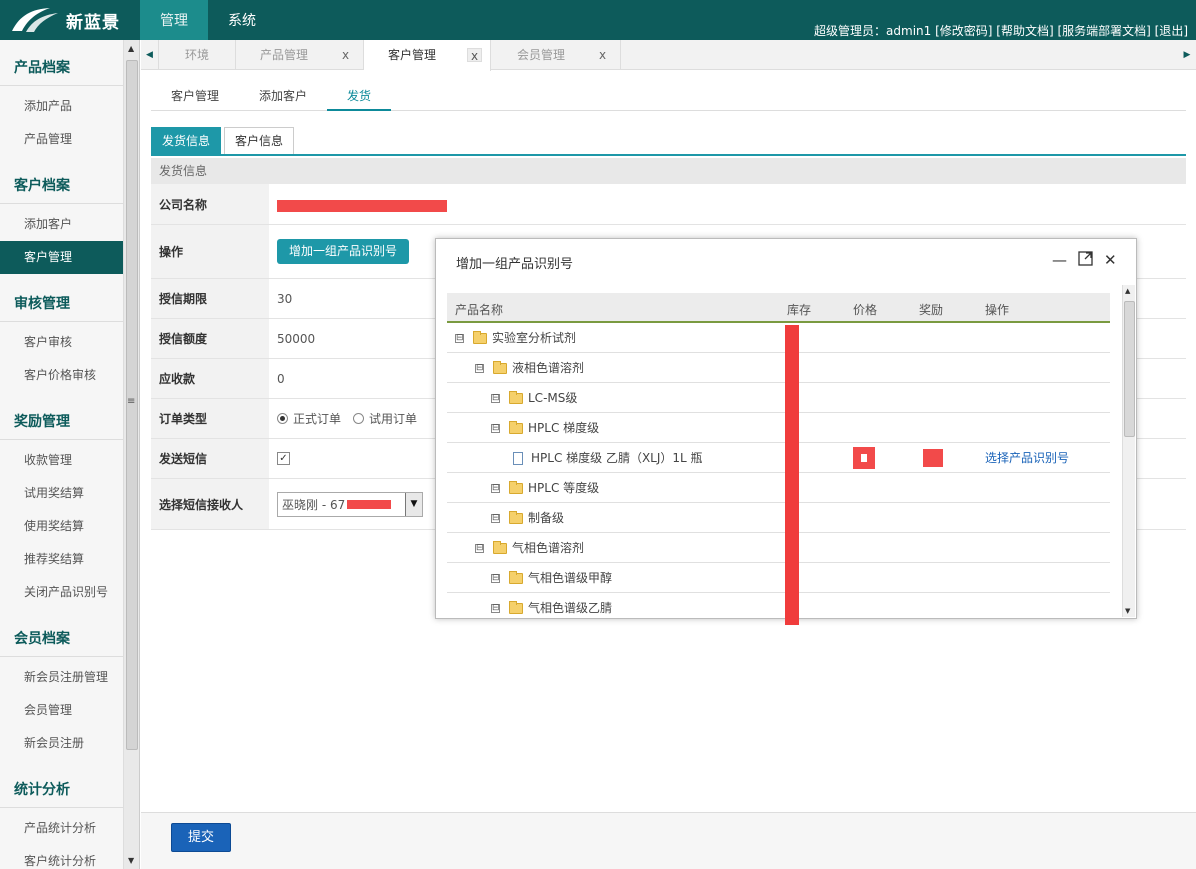 The image size is (1196, 869). What do you see at coordinates (359, 418) in the screenshot?
I see `radio-unselected-icon` at bounding box center [359, 418].